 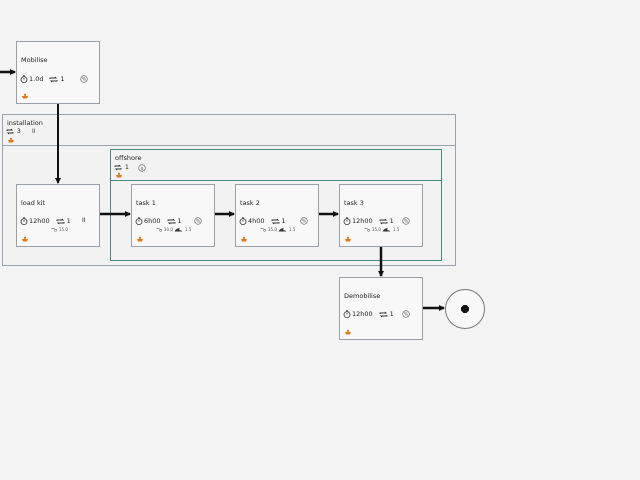 What do you see at coordinates (58, 72) in the screenshot?
I see `task-node-mobilise: Mobilise 1.0d 1 %` at bounding box center [58, 72].